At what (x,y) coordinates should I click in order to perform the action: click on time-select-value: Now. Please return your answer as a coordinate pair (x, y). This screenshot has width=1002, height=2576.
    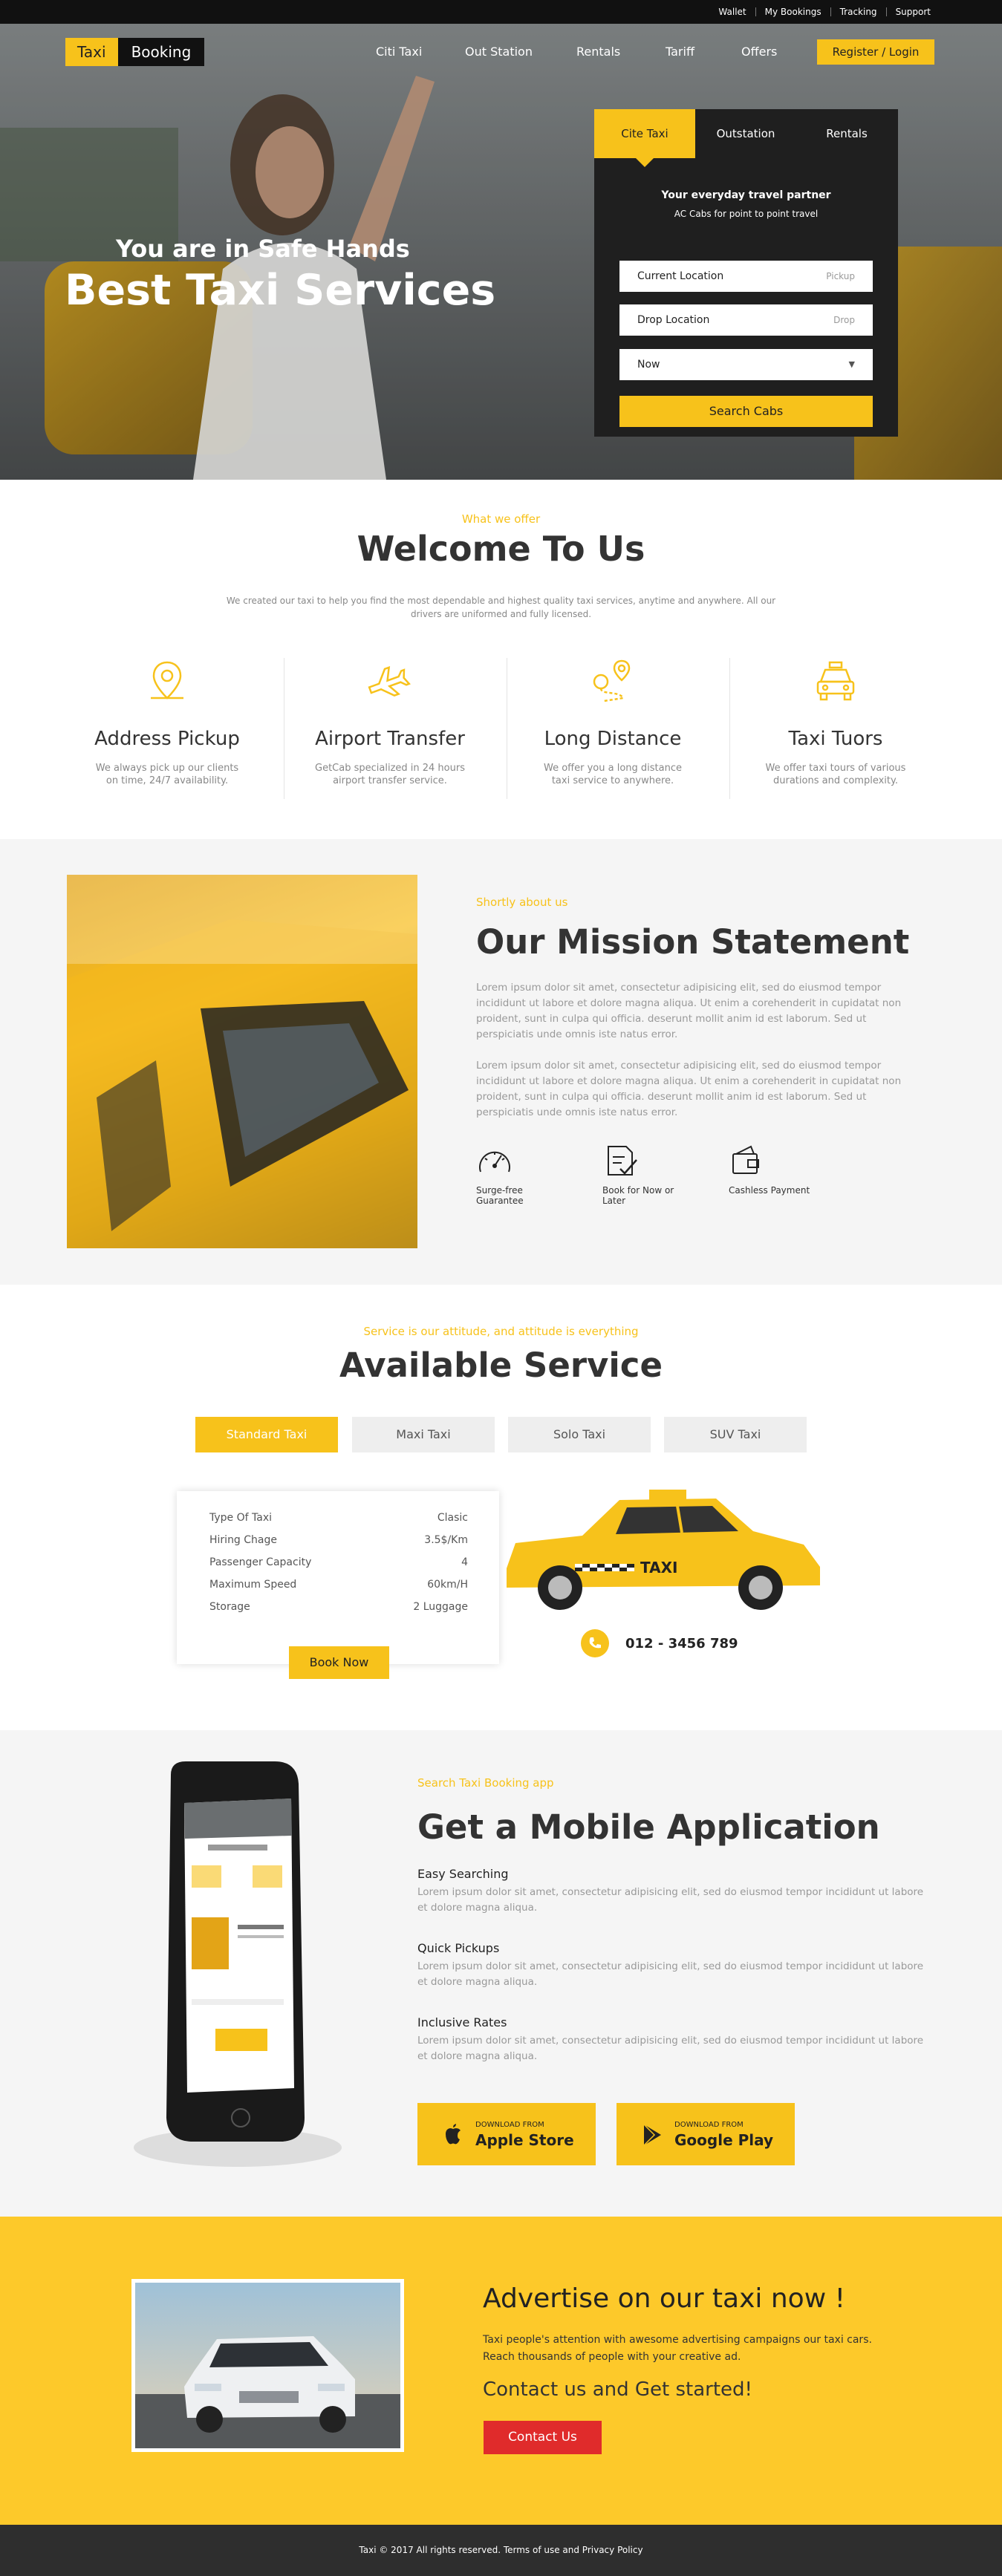
    Looking at the image, I should click on (648, 365).